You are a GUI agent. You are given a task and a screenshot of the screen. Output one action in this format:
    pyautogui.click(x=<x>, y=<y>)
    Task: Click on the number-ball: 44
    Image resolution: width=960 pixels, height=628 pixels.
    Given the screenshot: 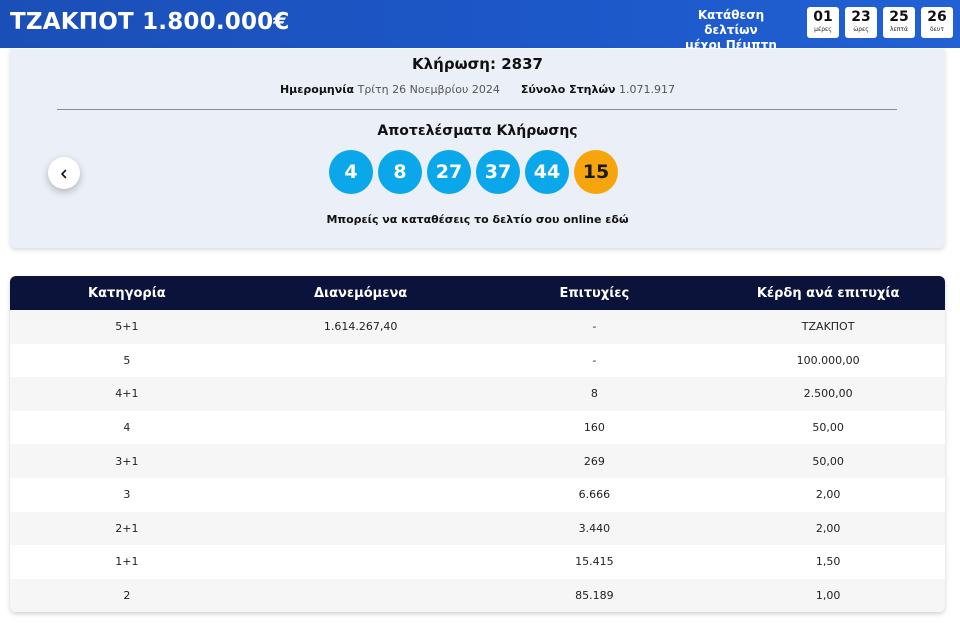 What is the action you would take?
    pyautogui.click(x=547, y=172)
    